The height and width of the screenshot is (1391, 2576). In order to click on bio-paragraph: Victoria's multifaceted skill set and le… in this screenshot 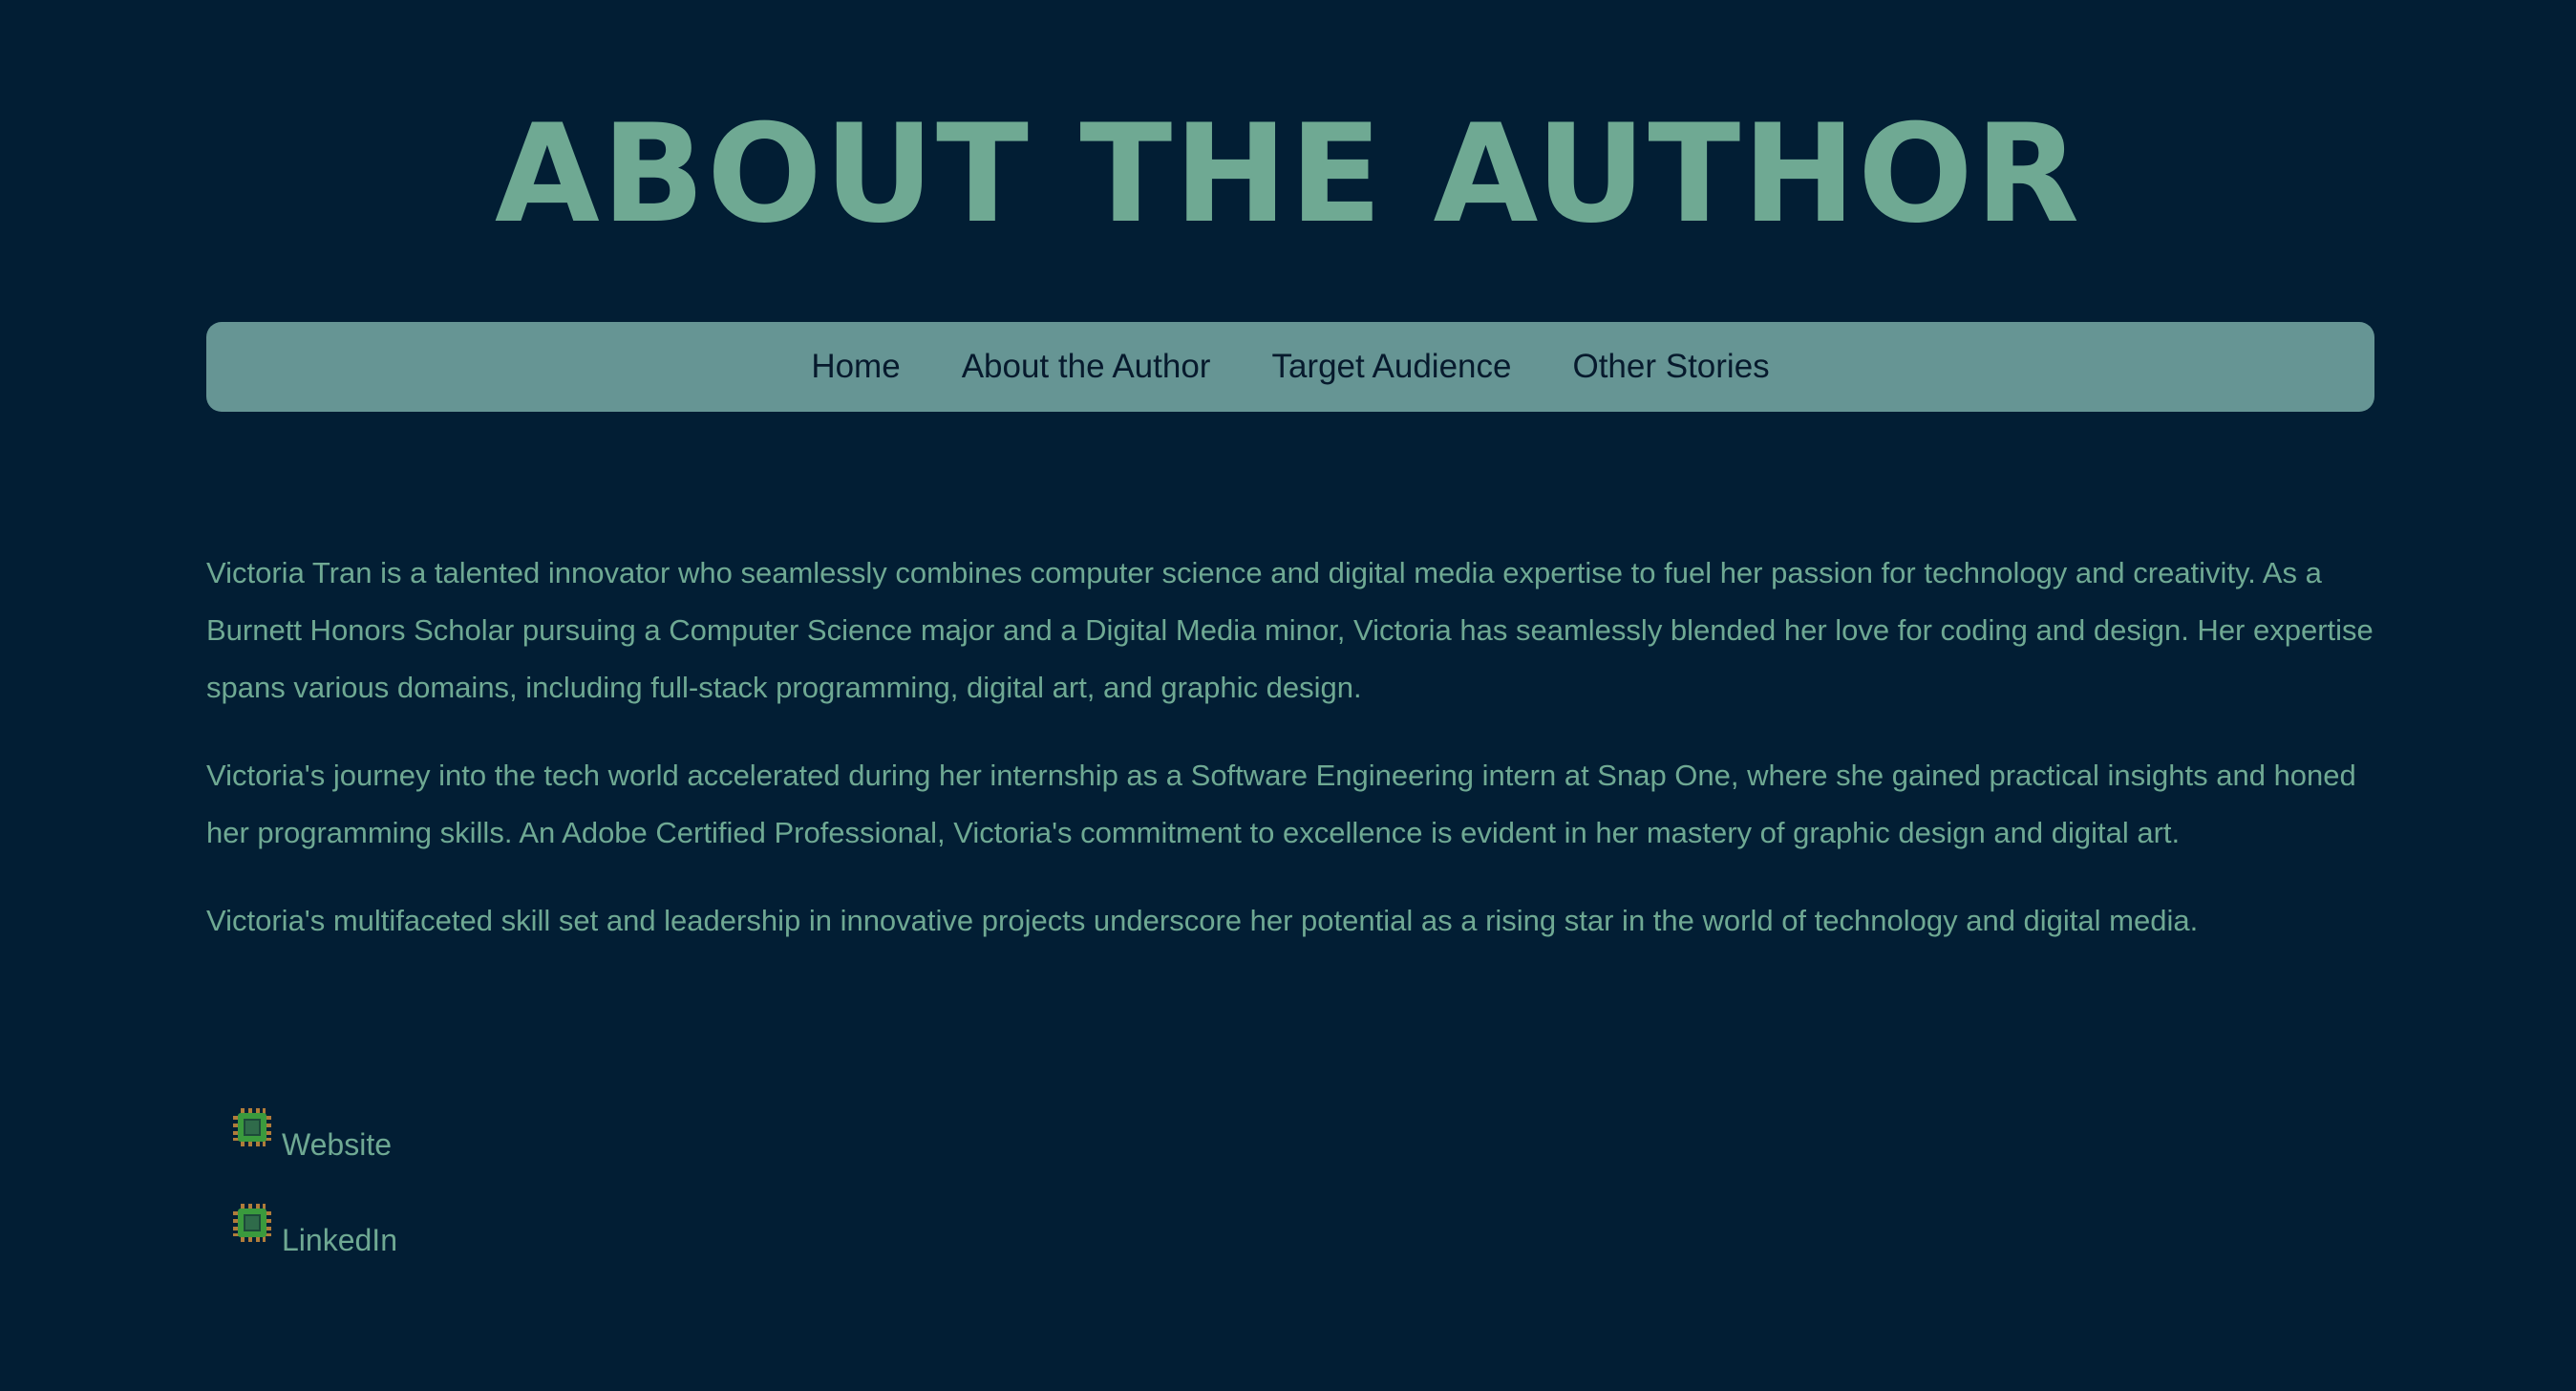, I will do `click(1202, 920)`.